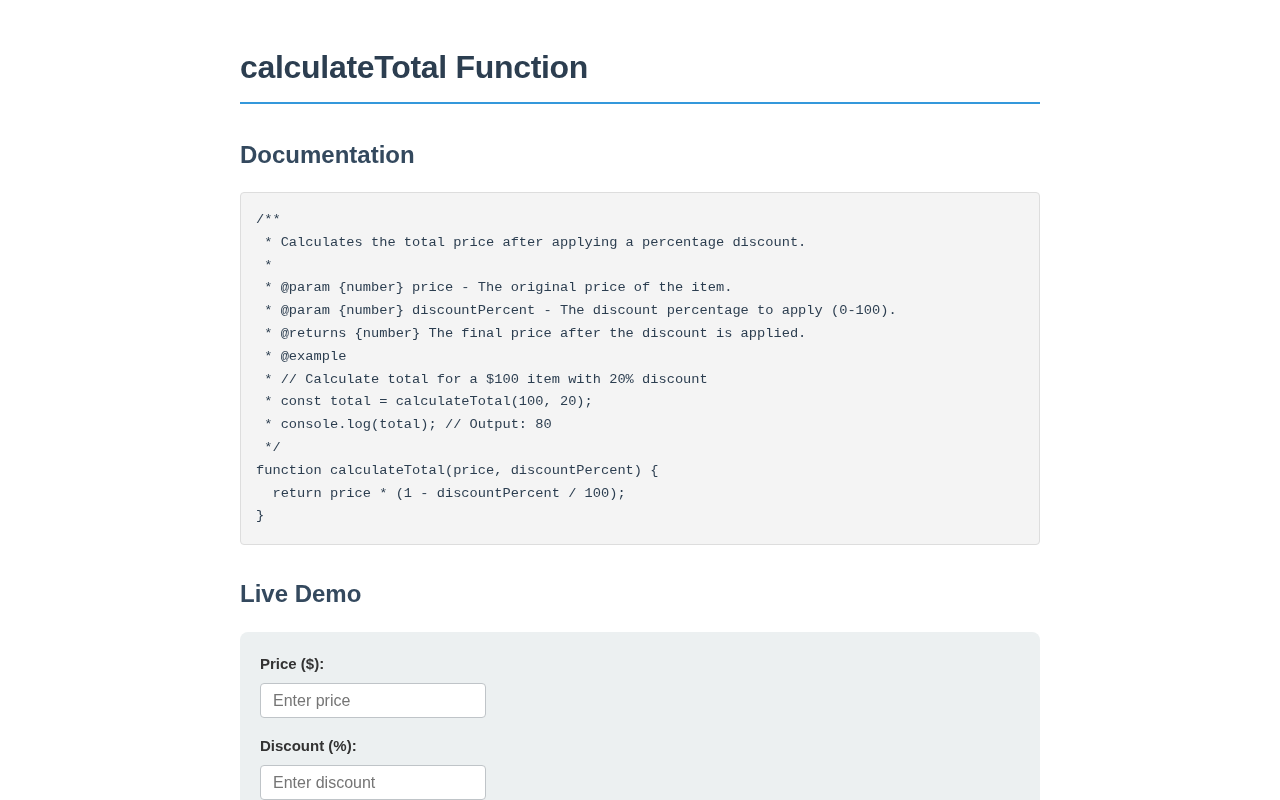 This screenshot has height=800, width=1280. What do you see at coordinates (327, 154) in the screenshot?
I see `section-heading: Documentation` at bounding box center [327, 154].